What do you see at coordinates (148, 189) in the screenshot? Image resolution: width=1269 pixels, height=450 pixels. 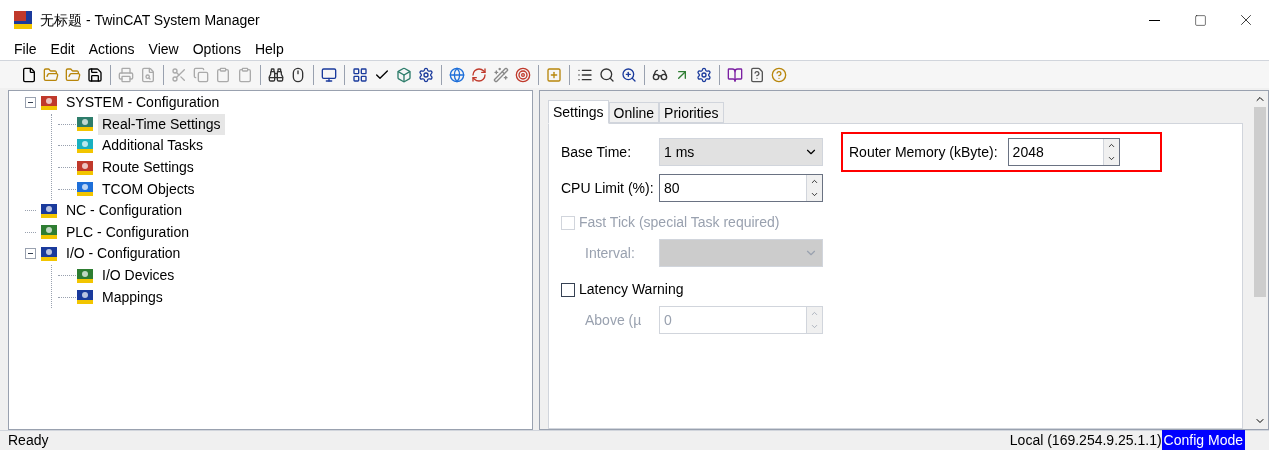 I see `tree-item: TCOM Objects` at bounding box center [148, 189].